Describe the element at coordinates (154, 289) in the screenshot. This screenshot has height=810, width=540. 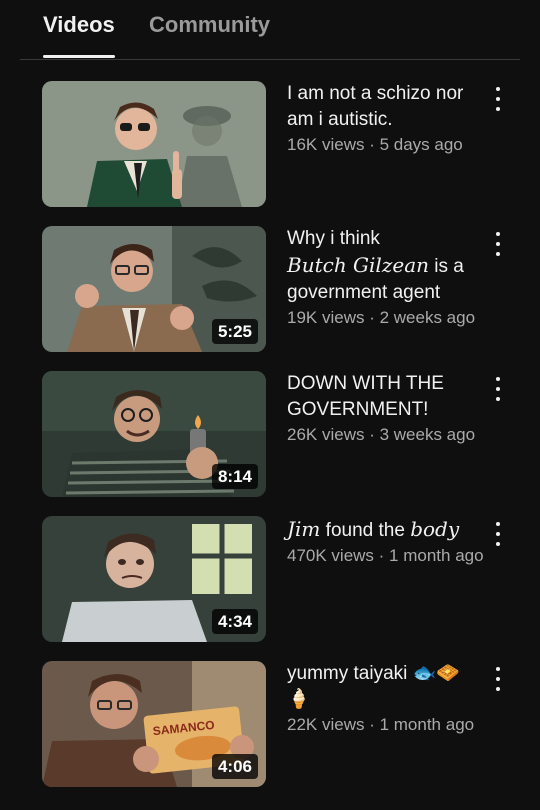
I see `video-thumbnail: 5:25` at that location.